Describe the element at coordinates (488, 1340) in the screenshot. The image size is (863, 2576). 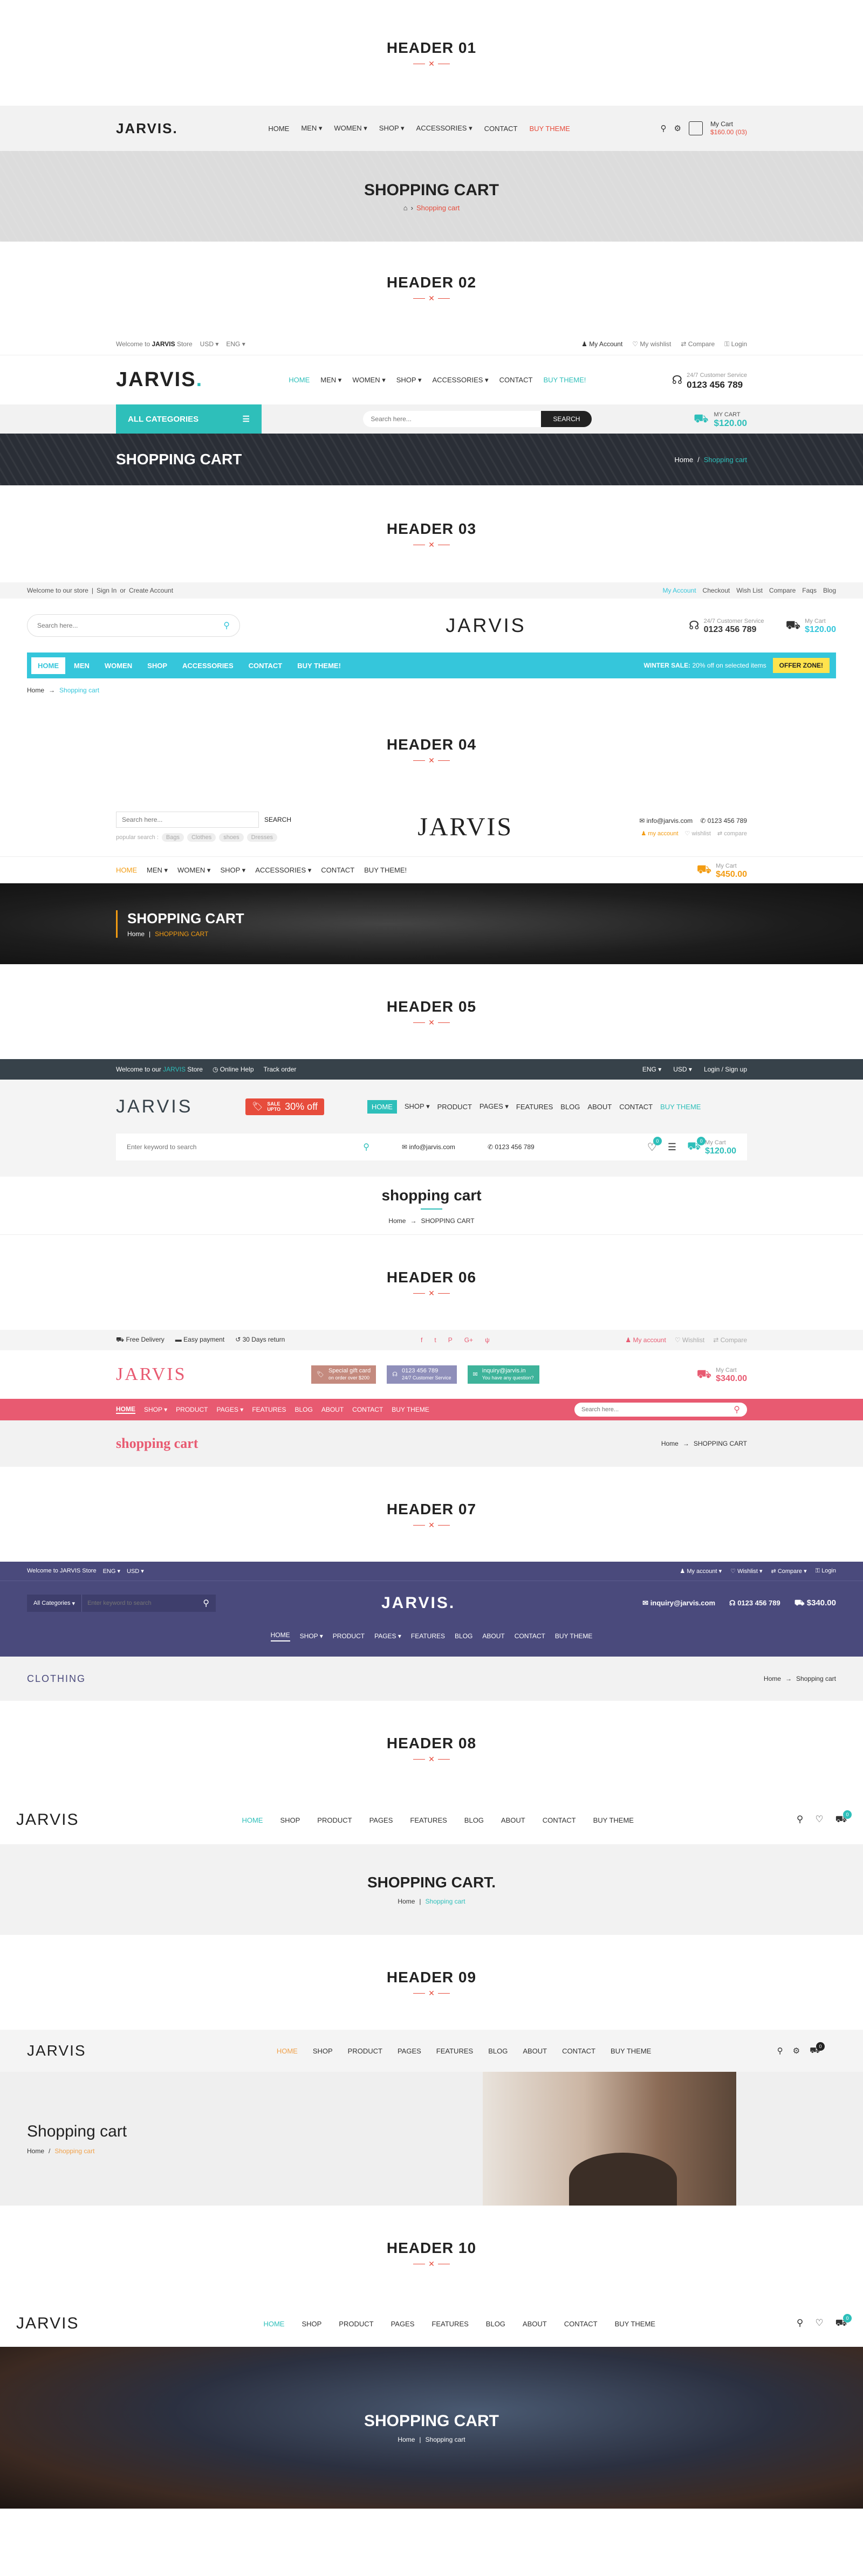
I see `instagram-icon: ψ` at that location.